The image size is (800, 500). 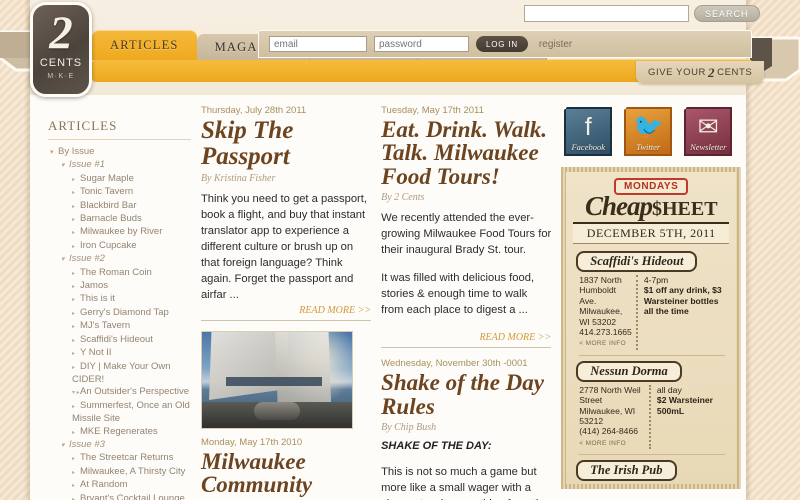 I want to click on login-button: LOG IN, so click(x=502, y=44).